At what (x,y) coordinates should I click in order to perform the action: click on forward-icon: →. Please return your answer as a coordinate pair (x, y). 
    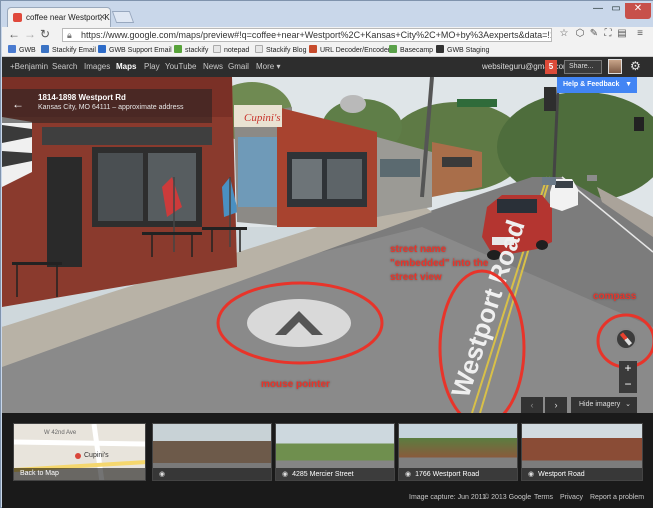
    Looking at the image, I should click on (30, 34).